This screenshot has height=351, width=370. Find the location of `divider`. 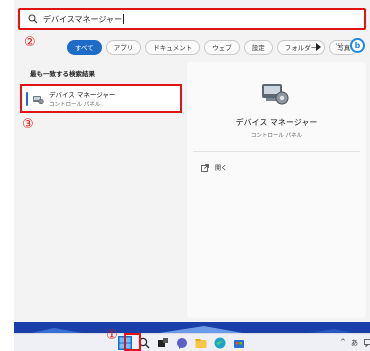

divider is located at coordinates (276, 151).